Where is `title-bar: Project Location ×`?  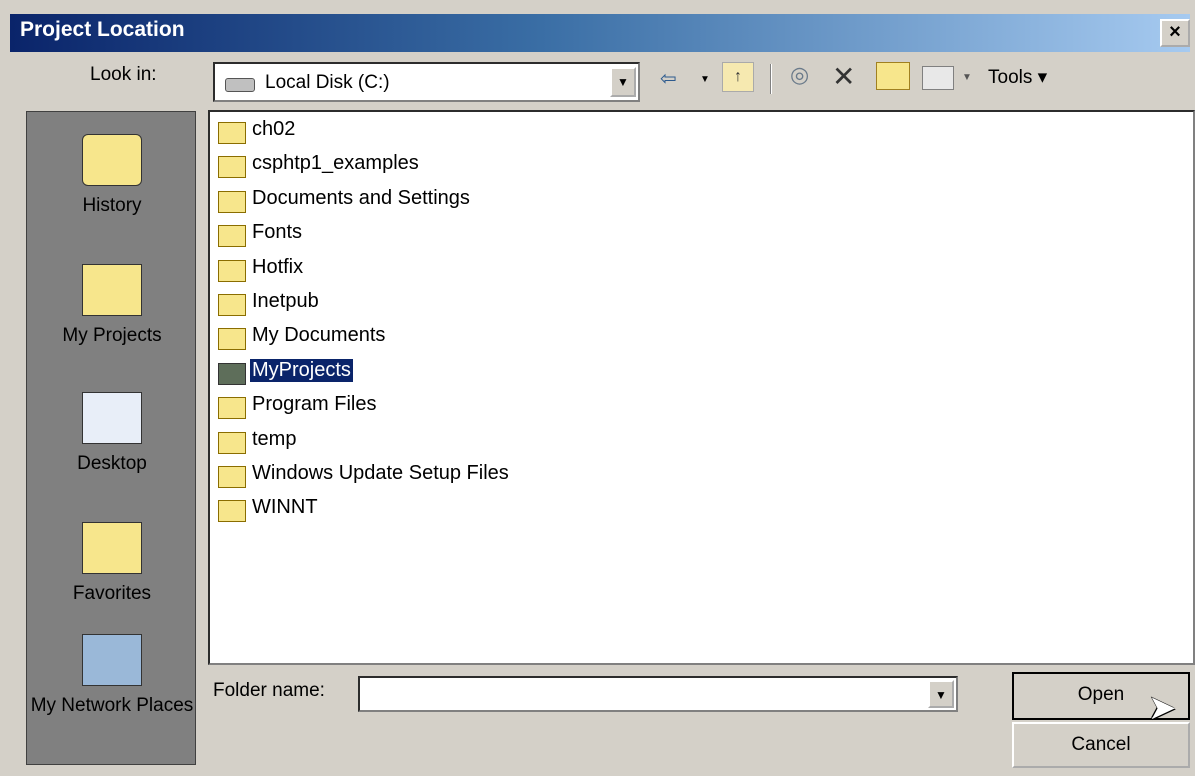
title-bar: Project Location × is located at coordinates (600, 33).